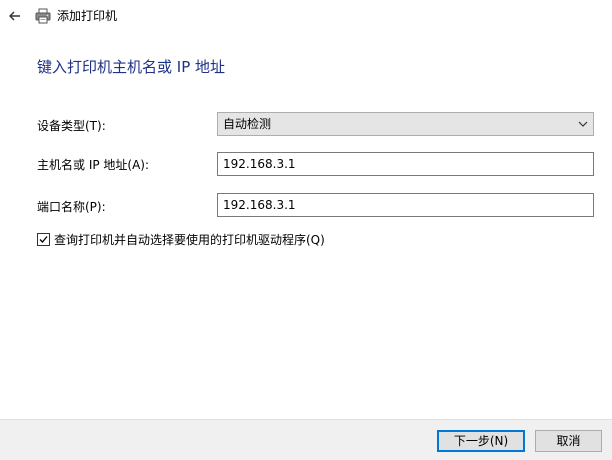 The height and width of the screenshot is (460, 612). Describe the element at coordinates (247, 124) in the screenshot. I see `device-type-value: 自动检测` at that location.